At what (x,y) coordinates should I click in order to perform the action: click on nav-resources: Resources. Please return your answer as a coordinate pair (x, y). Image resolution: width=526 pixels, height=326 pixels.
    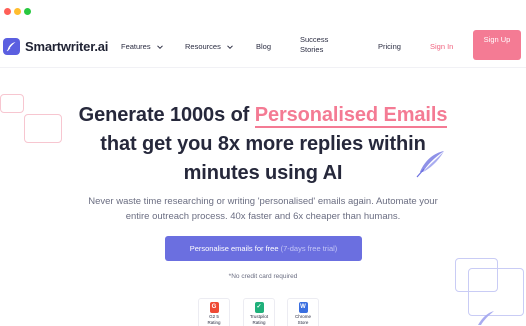
    Looking at the image, I should click on (209, 46).